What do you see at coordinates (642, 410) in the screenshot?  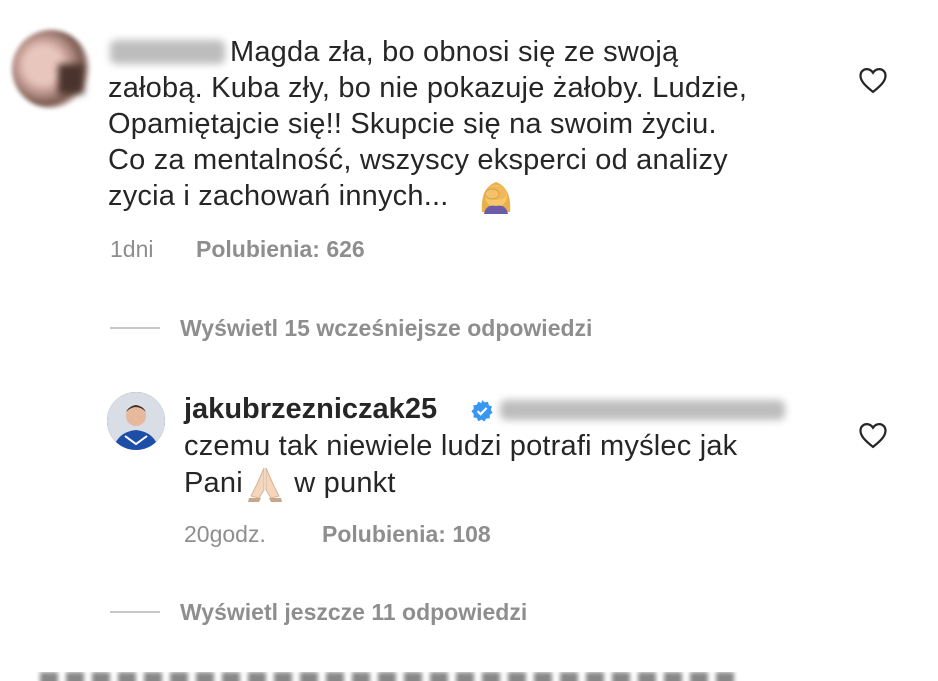 I see `mentioned-username-blurred` at bounding box center [642, 410].